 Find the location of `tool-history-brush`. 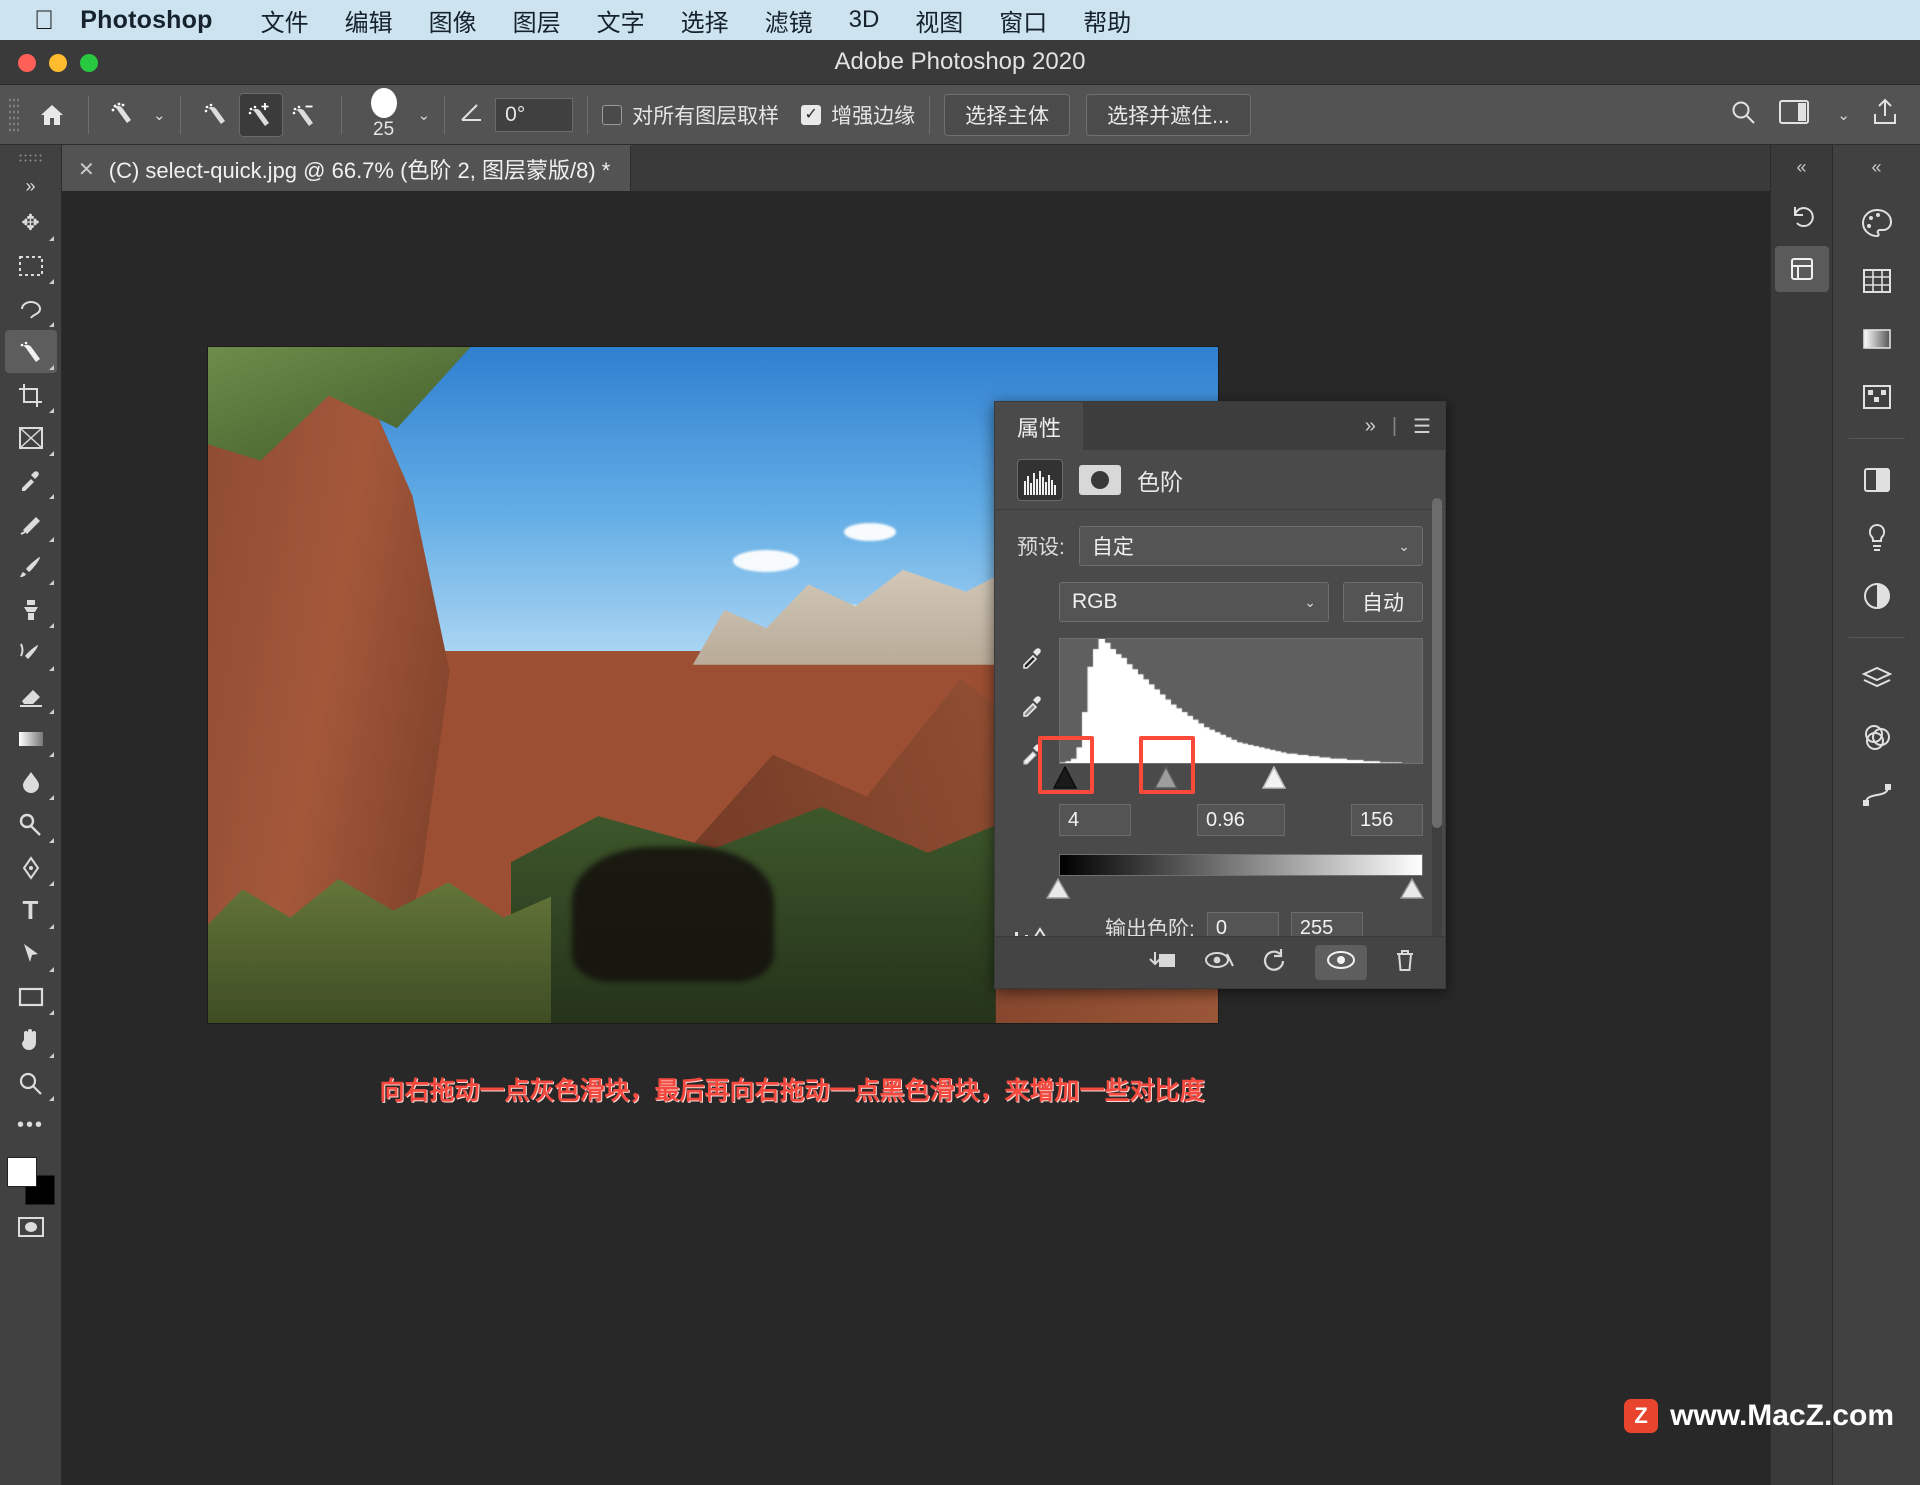

tool-history-brush is located at coordinates (31, 652).